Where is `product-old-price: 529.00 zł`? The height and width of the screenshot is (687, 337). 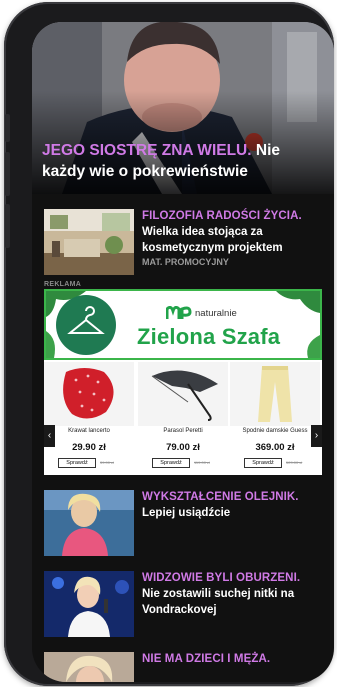
product-old-price: 529.00 zł is located at coordinates (294, 462).